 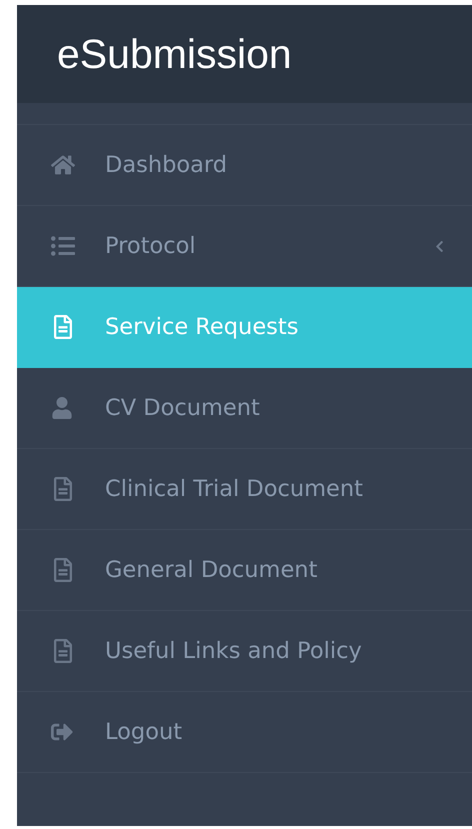 I want to click on menu-item: CV Document, so click(x=244, y=408).